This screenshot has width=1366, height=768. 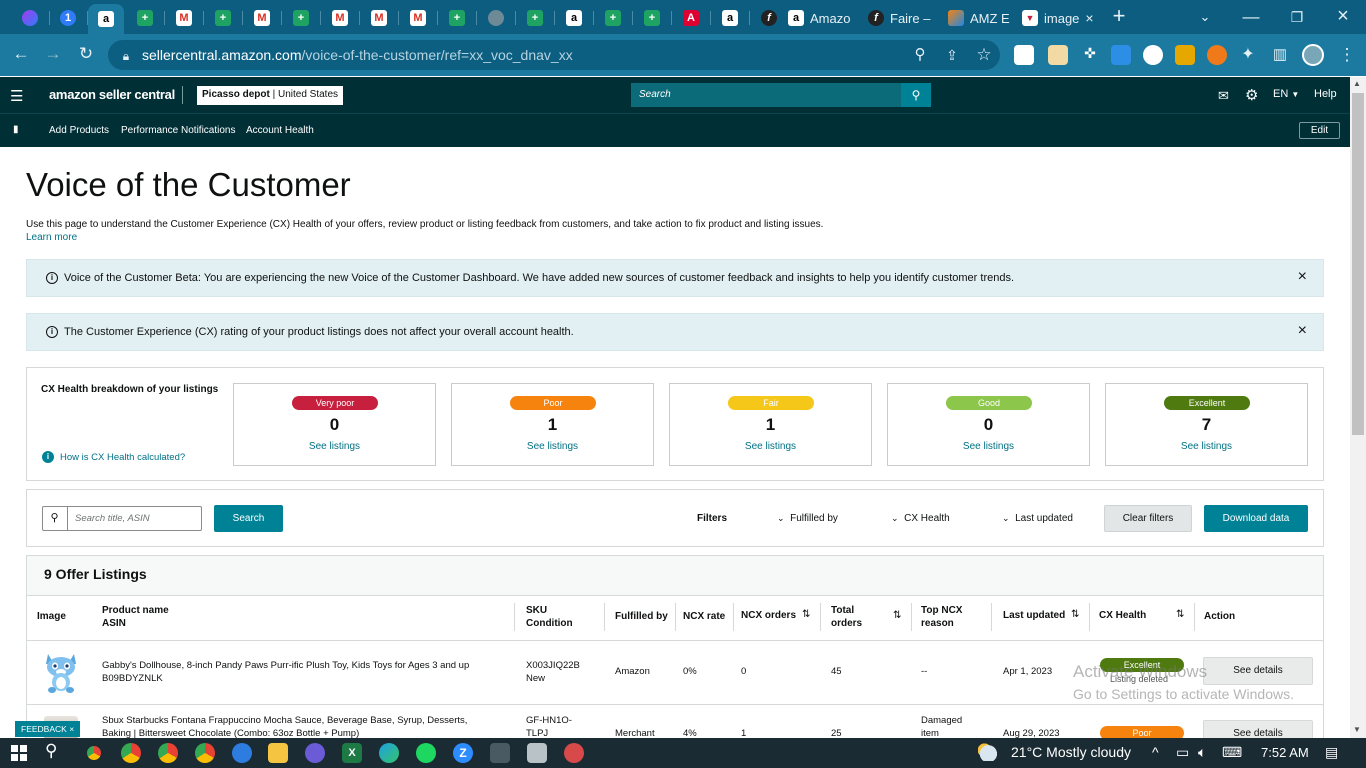 What do you see at coordinates (1155, 752) in the screenshot?
I see `chevron-up-icon: ^` at bounding box center [1155, 752].